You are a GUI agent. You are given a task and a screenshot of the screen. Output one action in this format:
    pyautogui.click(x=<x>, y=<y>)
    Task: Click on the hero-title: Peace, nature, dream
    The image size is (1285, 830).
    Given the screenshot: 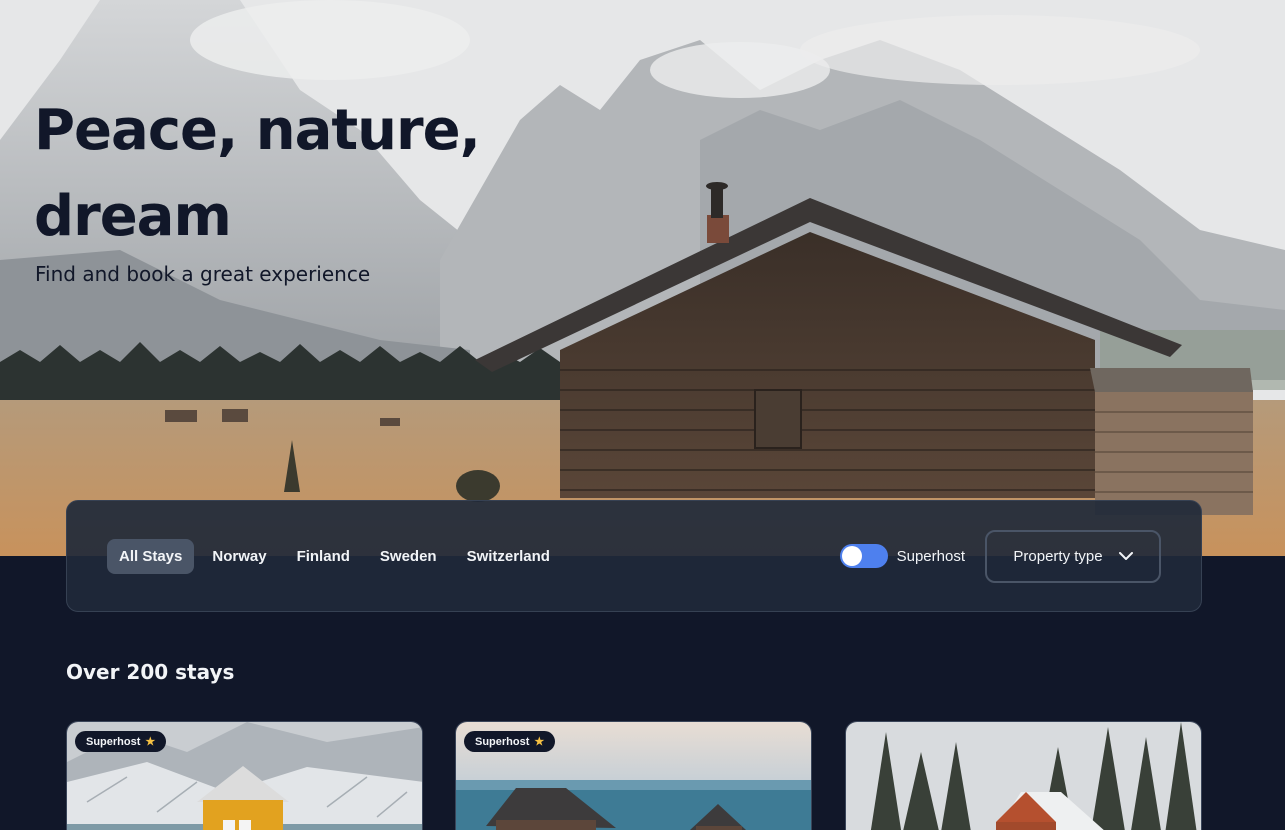 What is the action you would take?
    pyautogui.click(x=257, y=173)
    